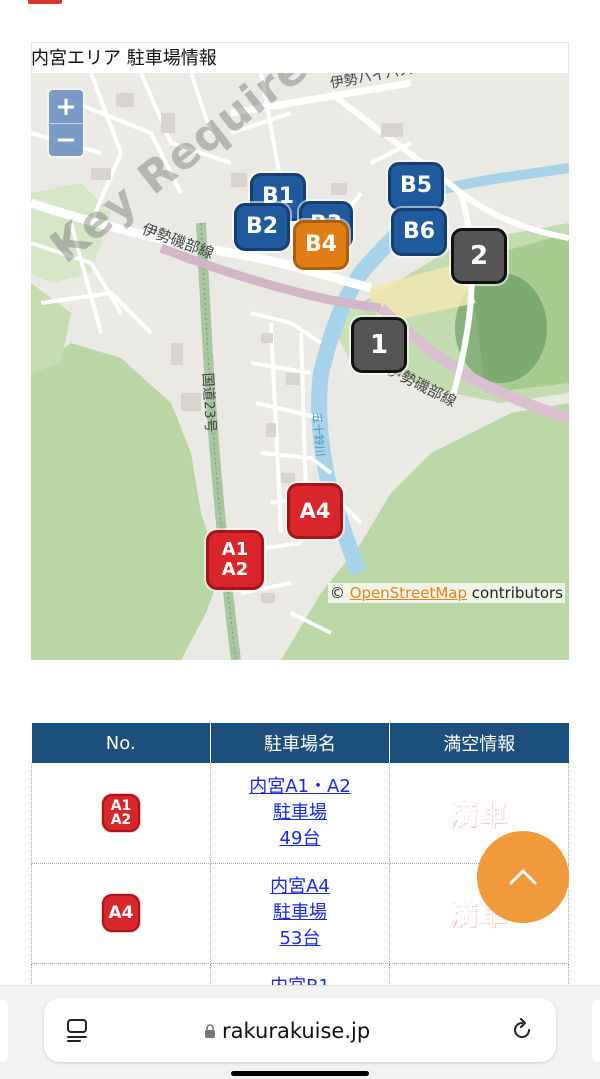  Describe the element at coordinates (262, 227) in the screenshot. I see `parking-marker-b2: B2` at that location.